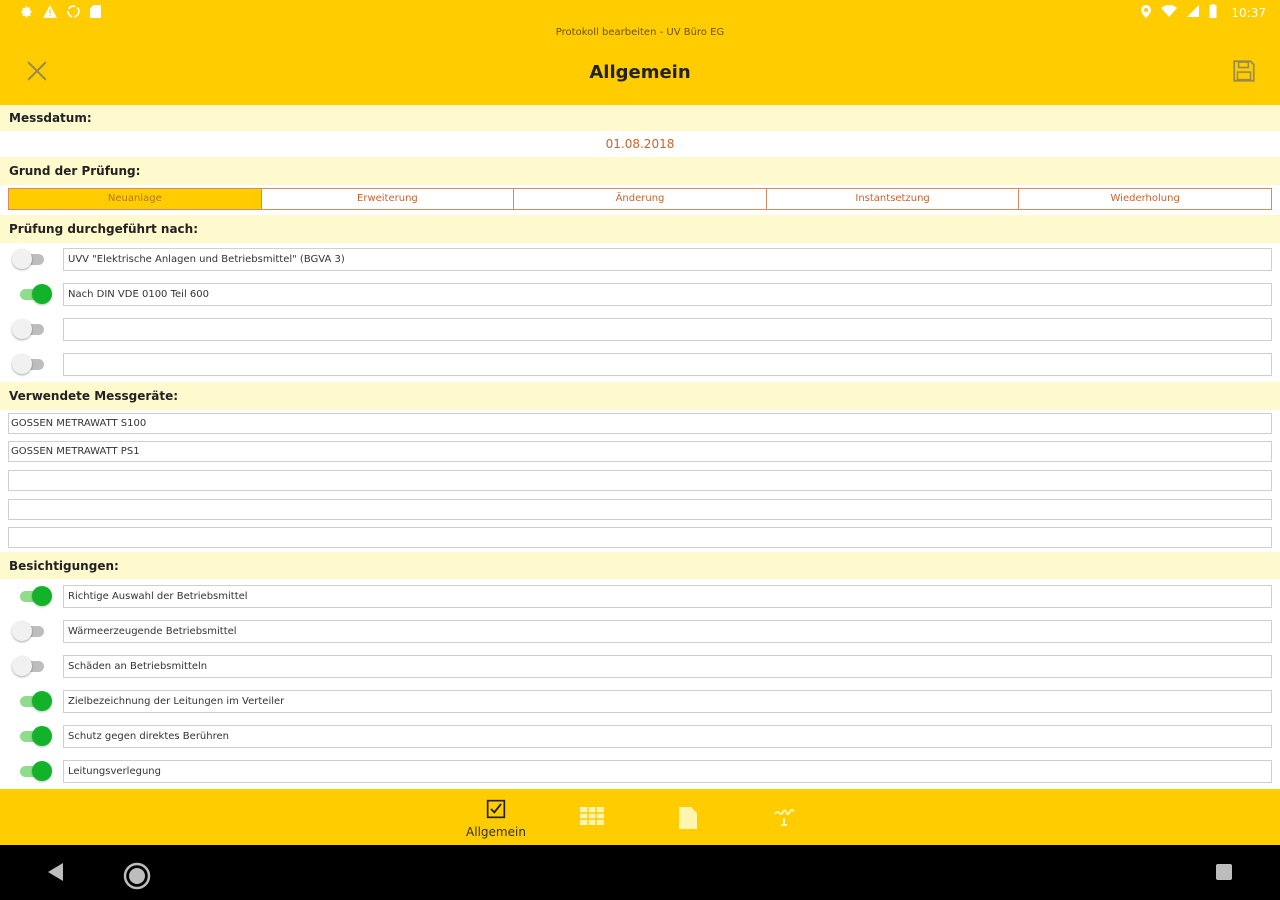 This screenshot has height=900, width=1280. Describe the element at coordinates (26, 13) in the screenshot. I see `gear-icon` at that location.